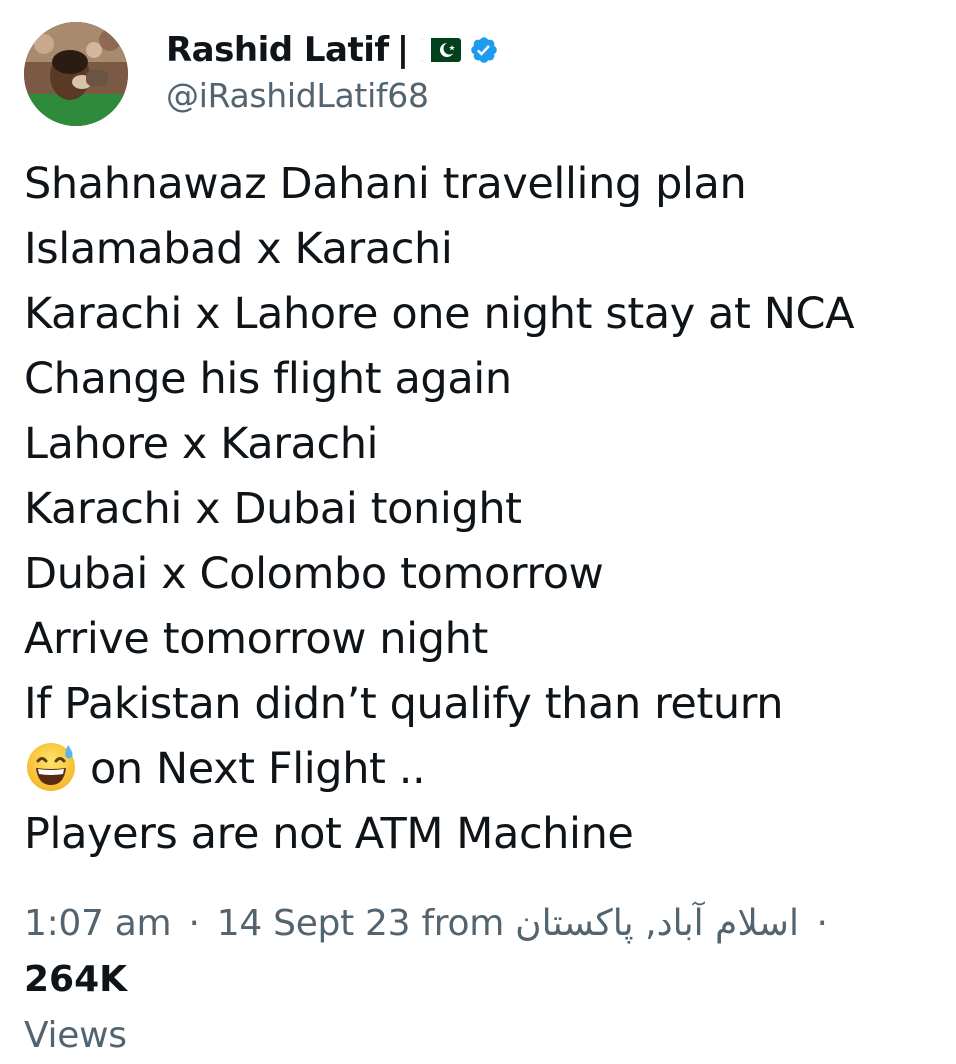  I want to click on grinning-face-with-sweat-emoji, so click(51, 766).